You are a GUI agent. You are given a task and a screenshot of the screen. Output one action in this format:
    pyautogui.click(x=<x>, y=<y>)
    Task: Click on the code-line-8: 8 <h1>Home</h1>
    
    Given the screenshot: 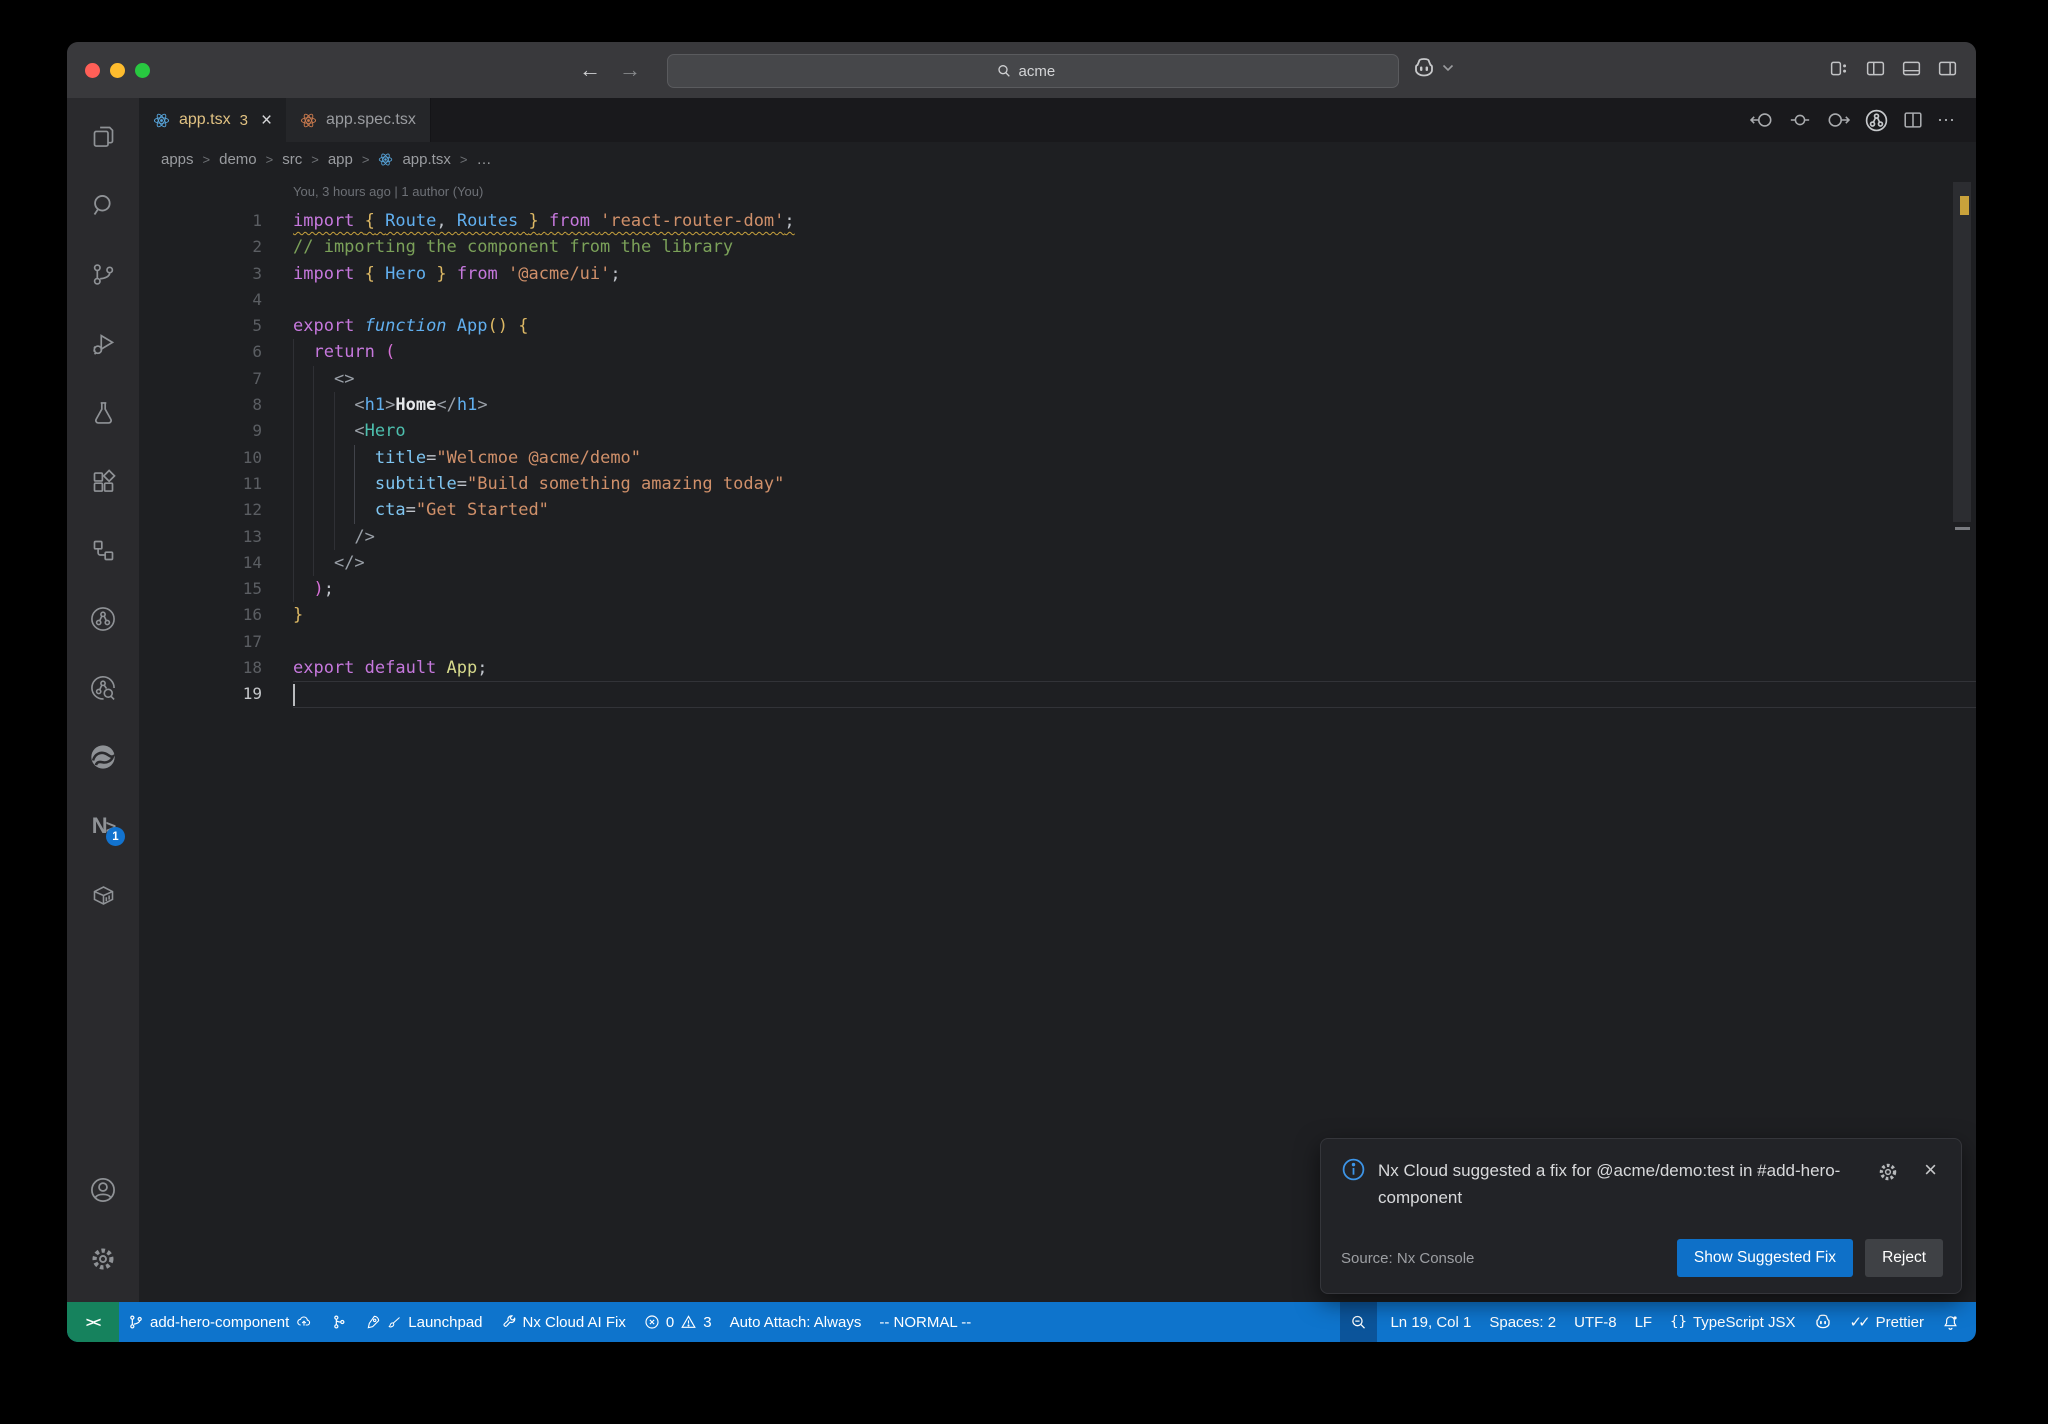 What is the action you would take?
    pyautogui.click(x=1057, y=405)
    